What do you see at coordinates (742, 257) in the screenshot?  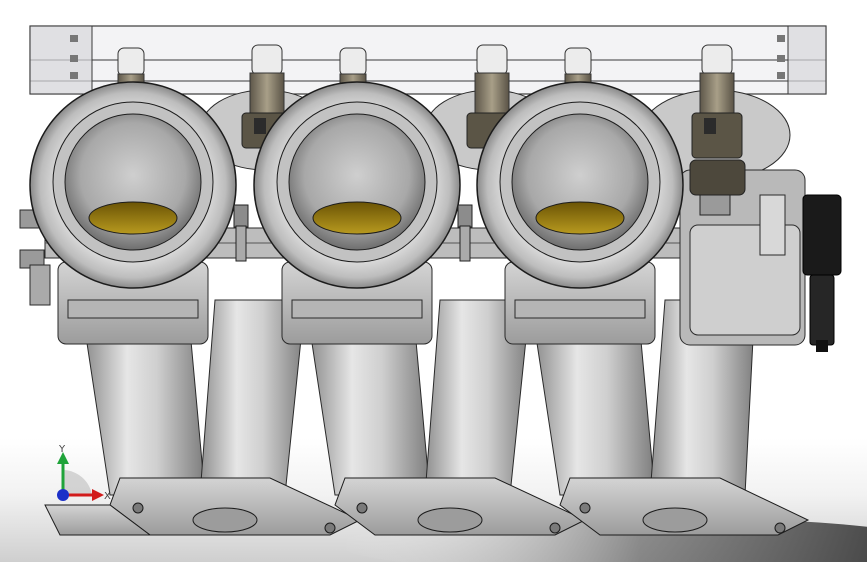 I see `throttle-body` at bounding box center [742, 257].